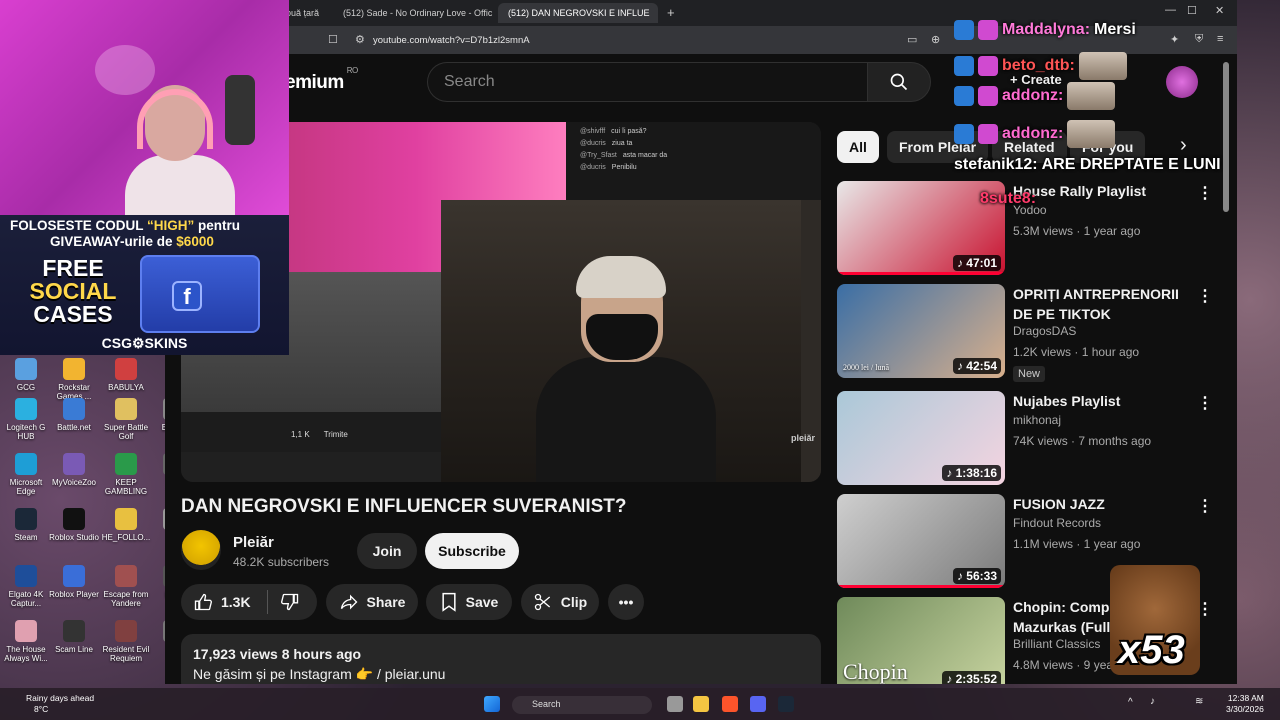 This screenshot has width=1280, height=720. I want to click on weather-text: Rainy days ahead, so click(60, 698).